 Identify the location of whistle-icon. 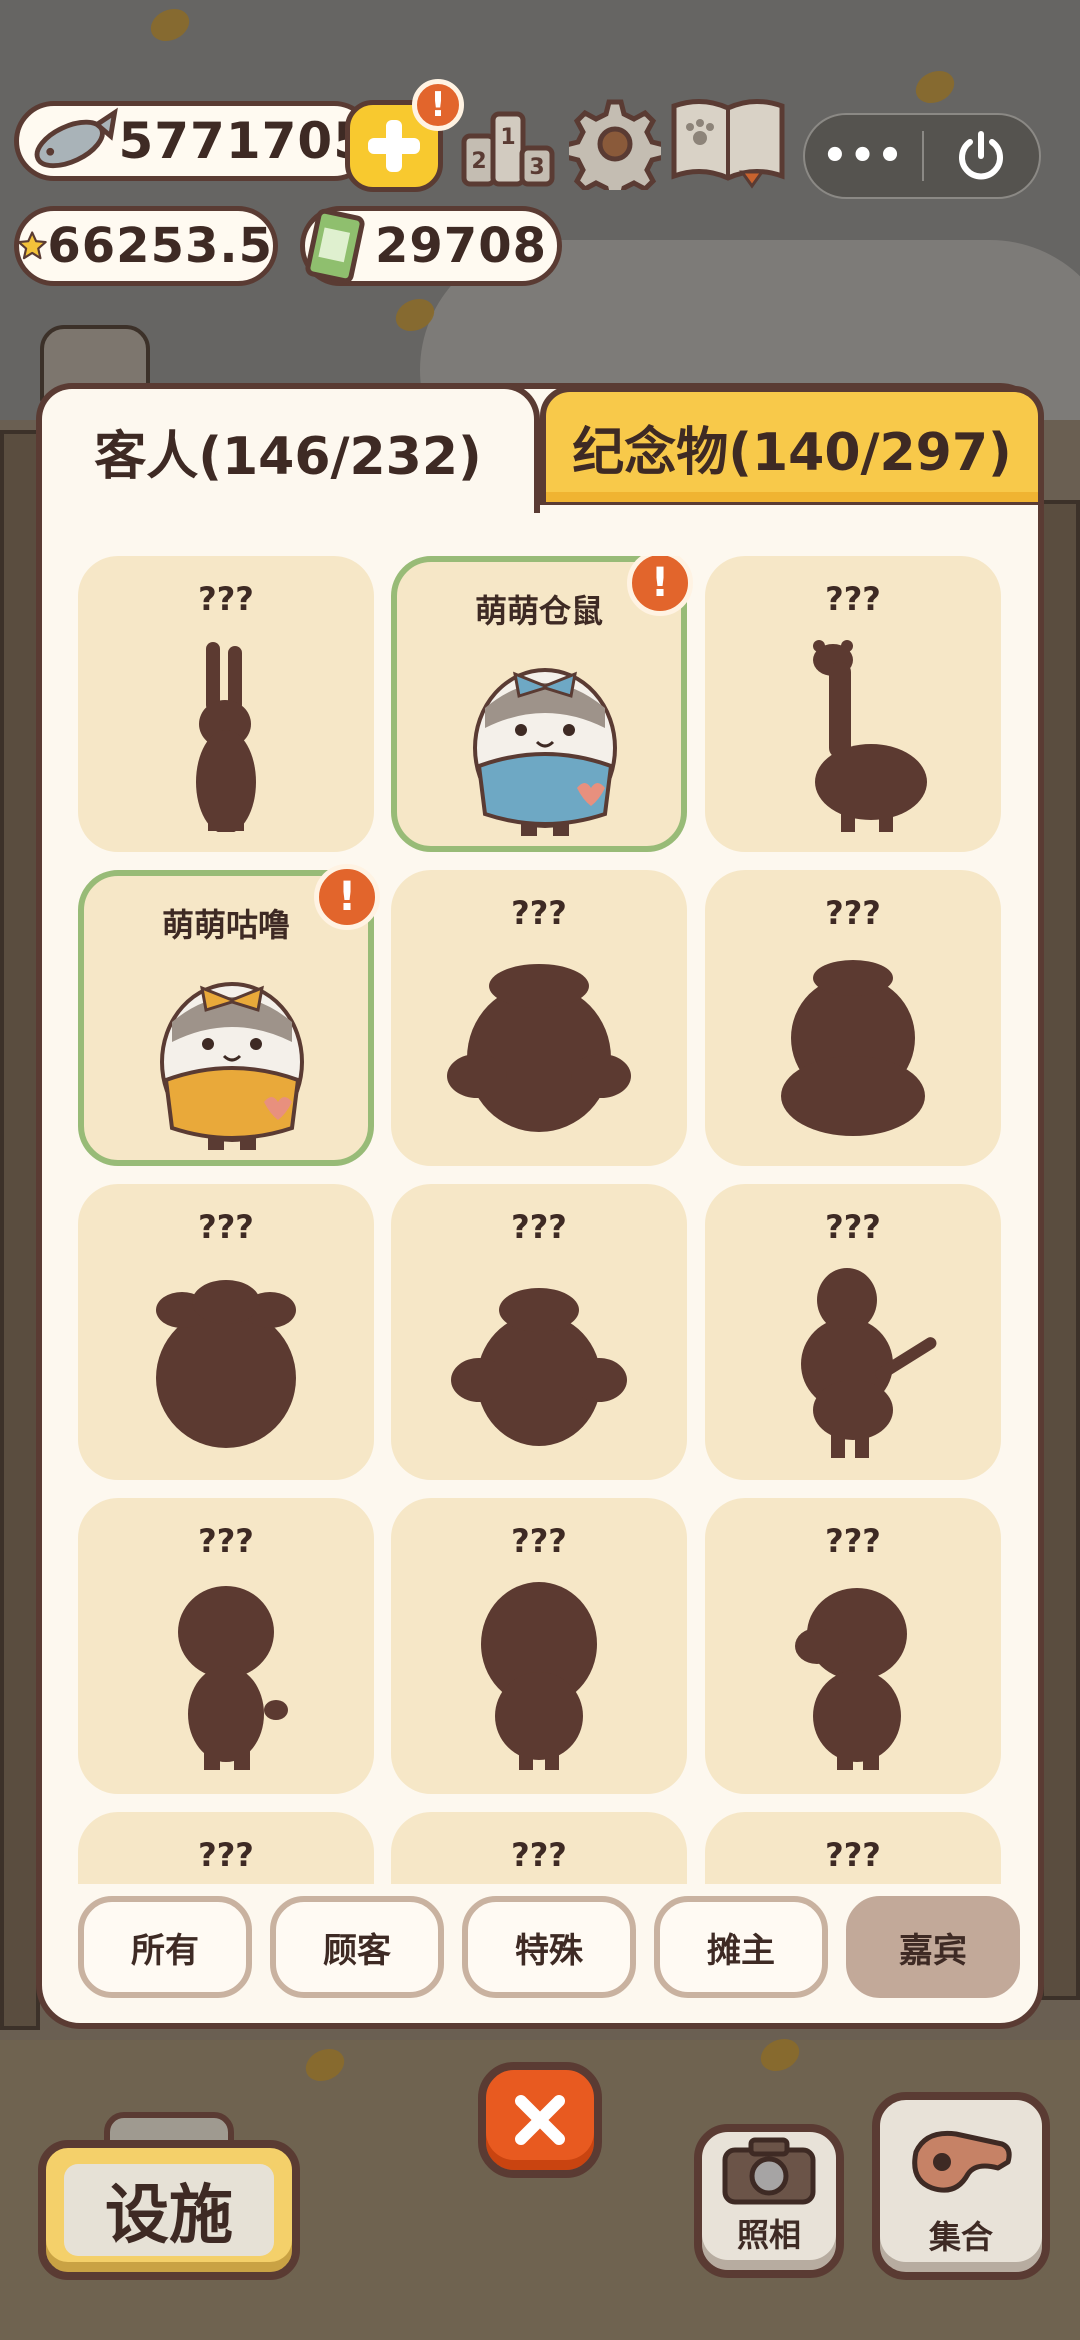
(962, 2161).